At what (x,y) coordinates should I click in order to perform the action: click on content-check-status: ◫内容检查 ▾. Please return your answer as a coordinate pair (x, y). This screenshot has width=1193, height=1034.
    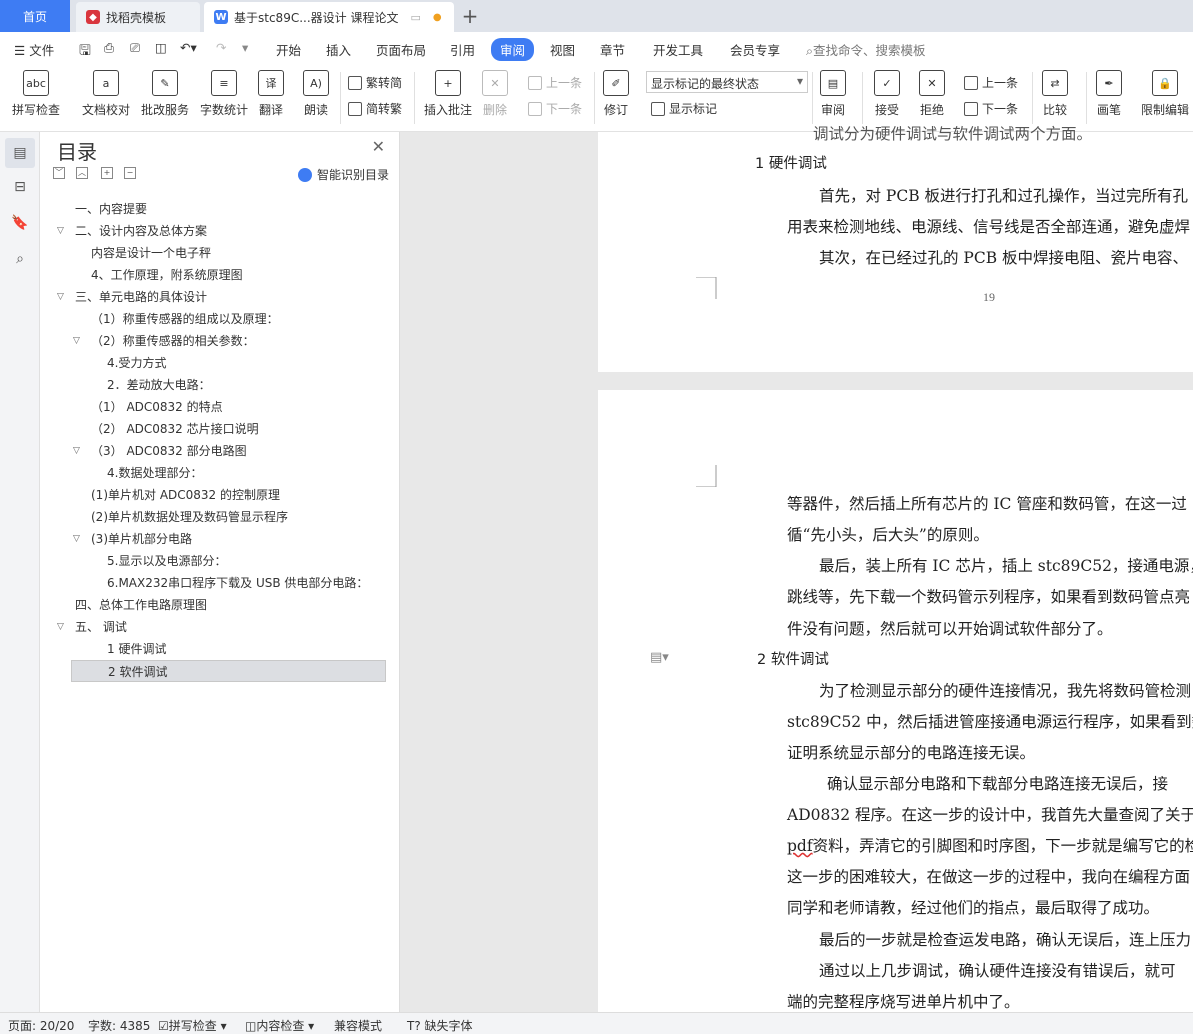
    Looking at the image, I should click on (279, 1025).